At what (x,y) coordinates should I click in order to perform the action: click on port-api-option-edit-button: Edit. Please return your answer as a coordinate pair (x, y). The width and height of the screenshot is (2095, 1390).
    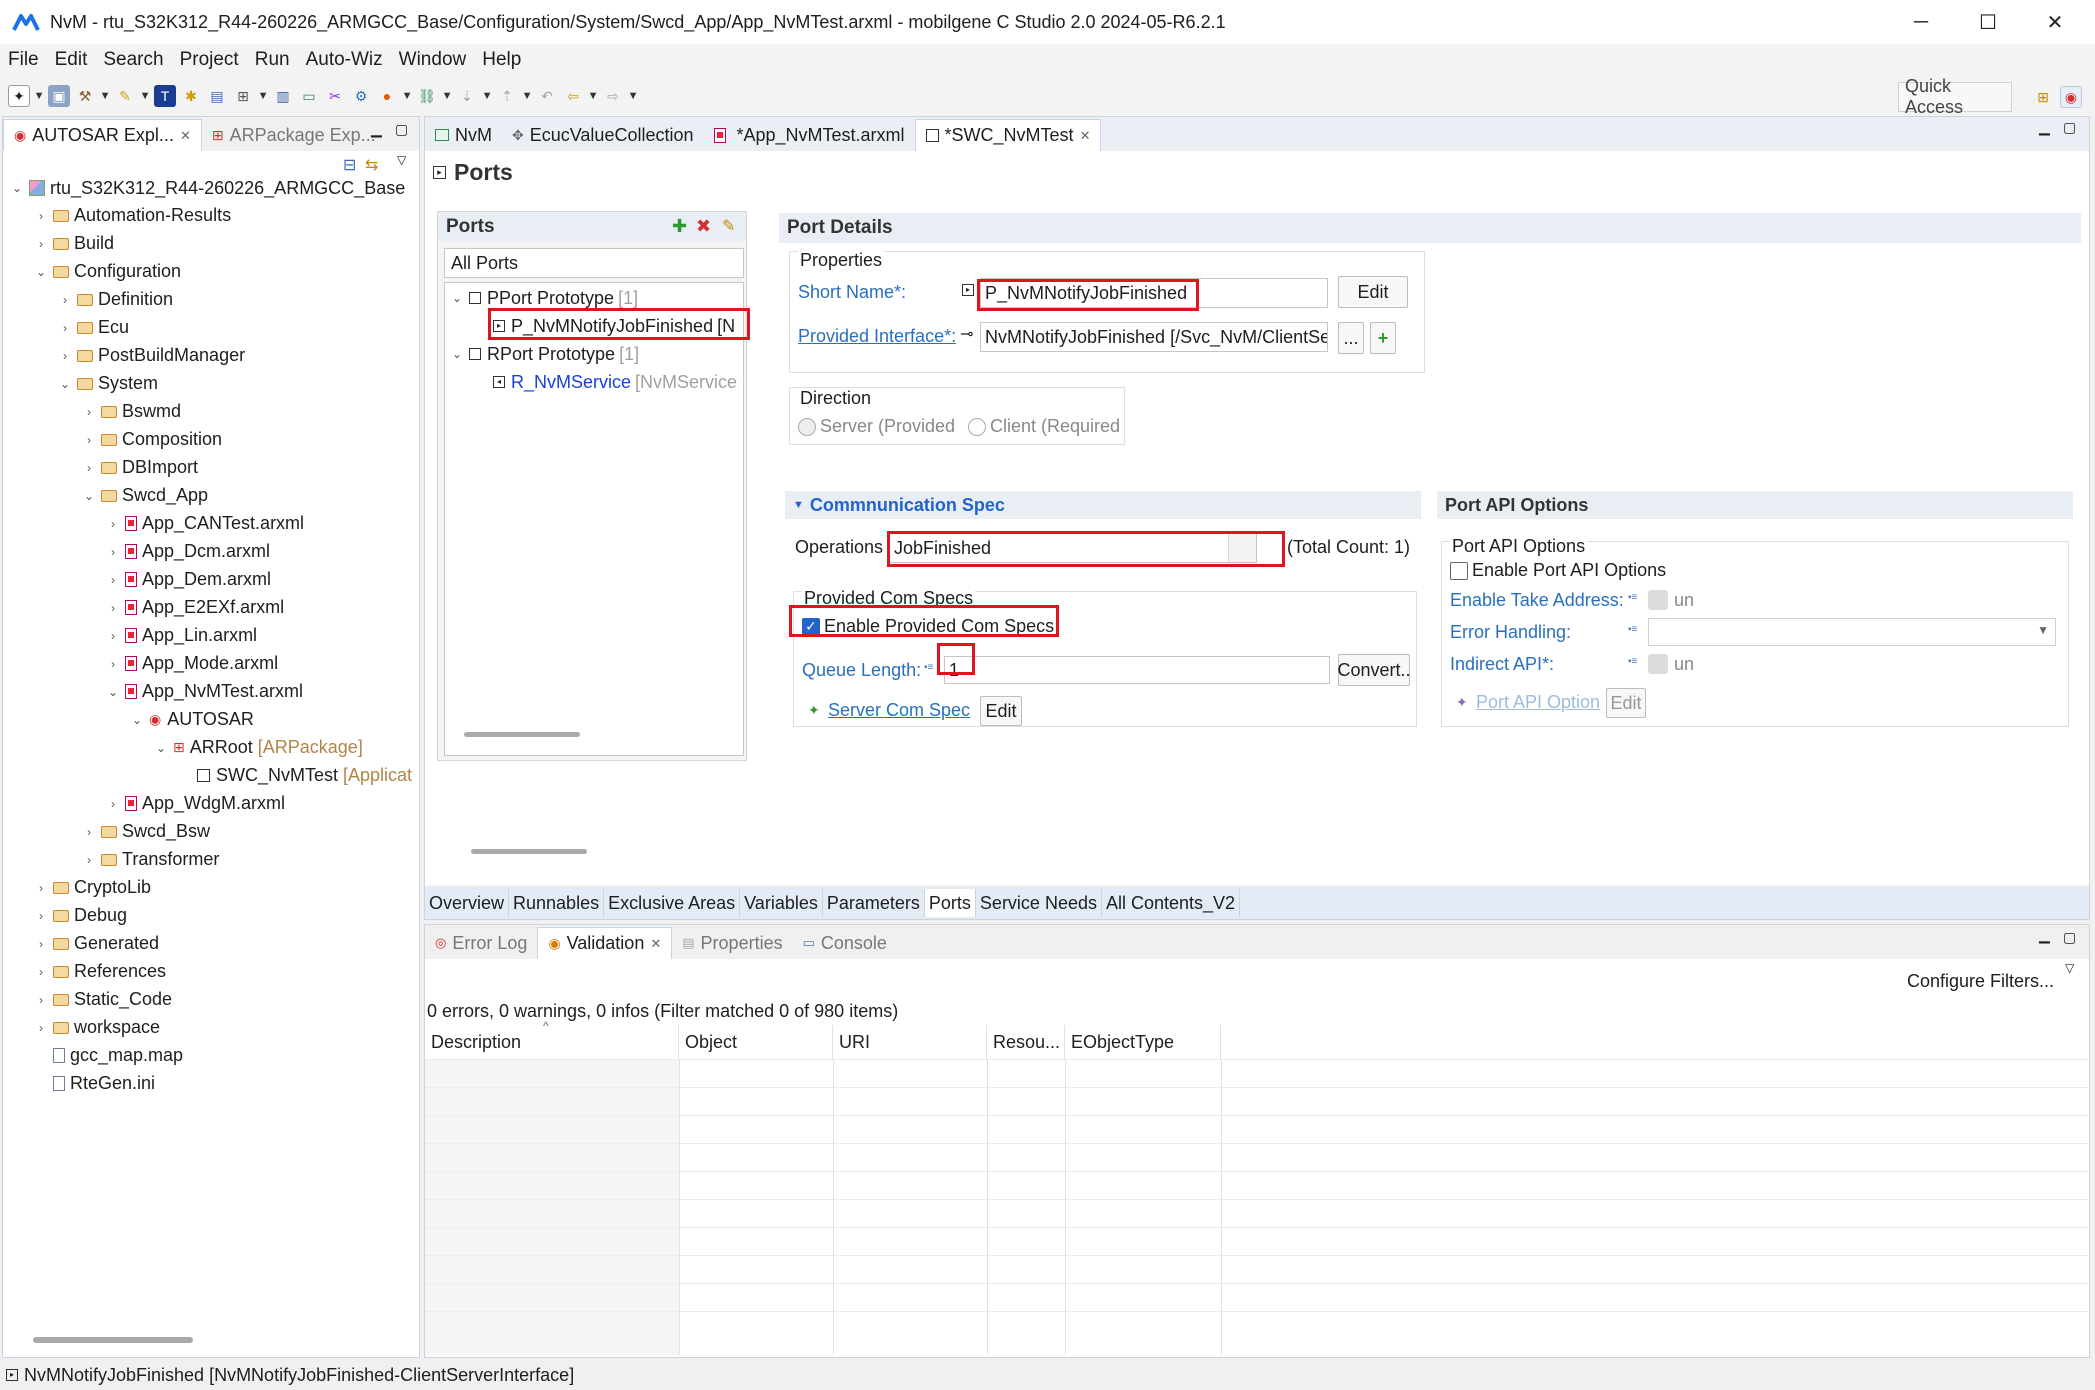
    Looking at the image, I should click on (1626, 703).